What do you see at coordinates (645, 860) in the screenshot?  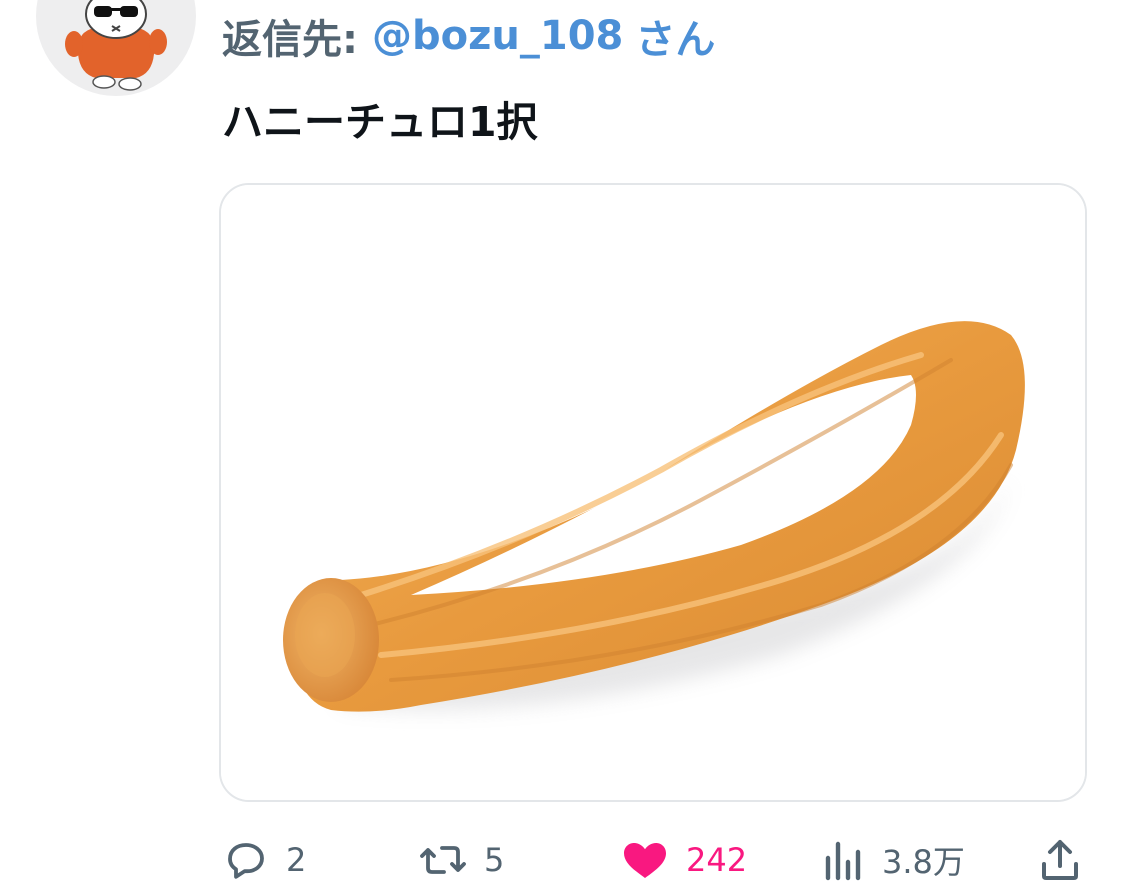 I see `heart-icon` at bounding box center [645, 860].